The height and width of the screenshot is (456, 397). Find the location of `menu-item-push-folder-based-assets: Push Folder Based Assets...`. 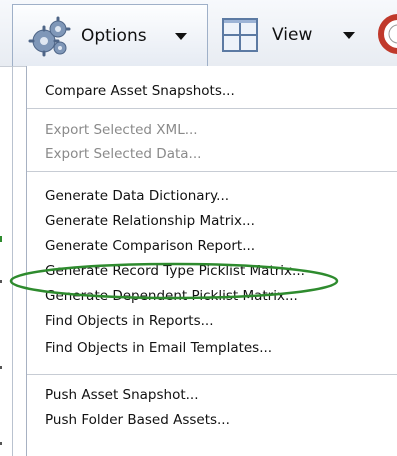

menu-item-push-folder-based-assets: Push Folder Based Assets... is located at coordinates (137, 420).